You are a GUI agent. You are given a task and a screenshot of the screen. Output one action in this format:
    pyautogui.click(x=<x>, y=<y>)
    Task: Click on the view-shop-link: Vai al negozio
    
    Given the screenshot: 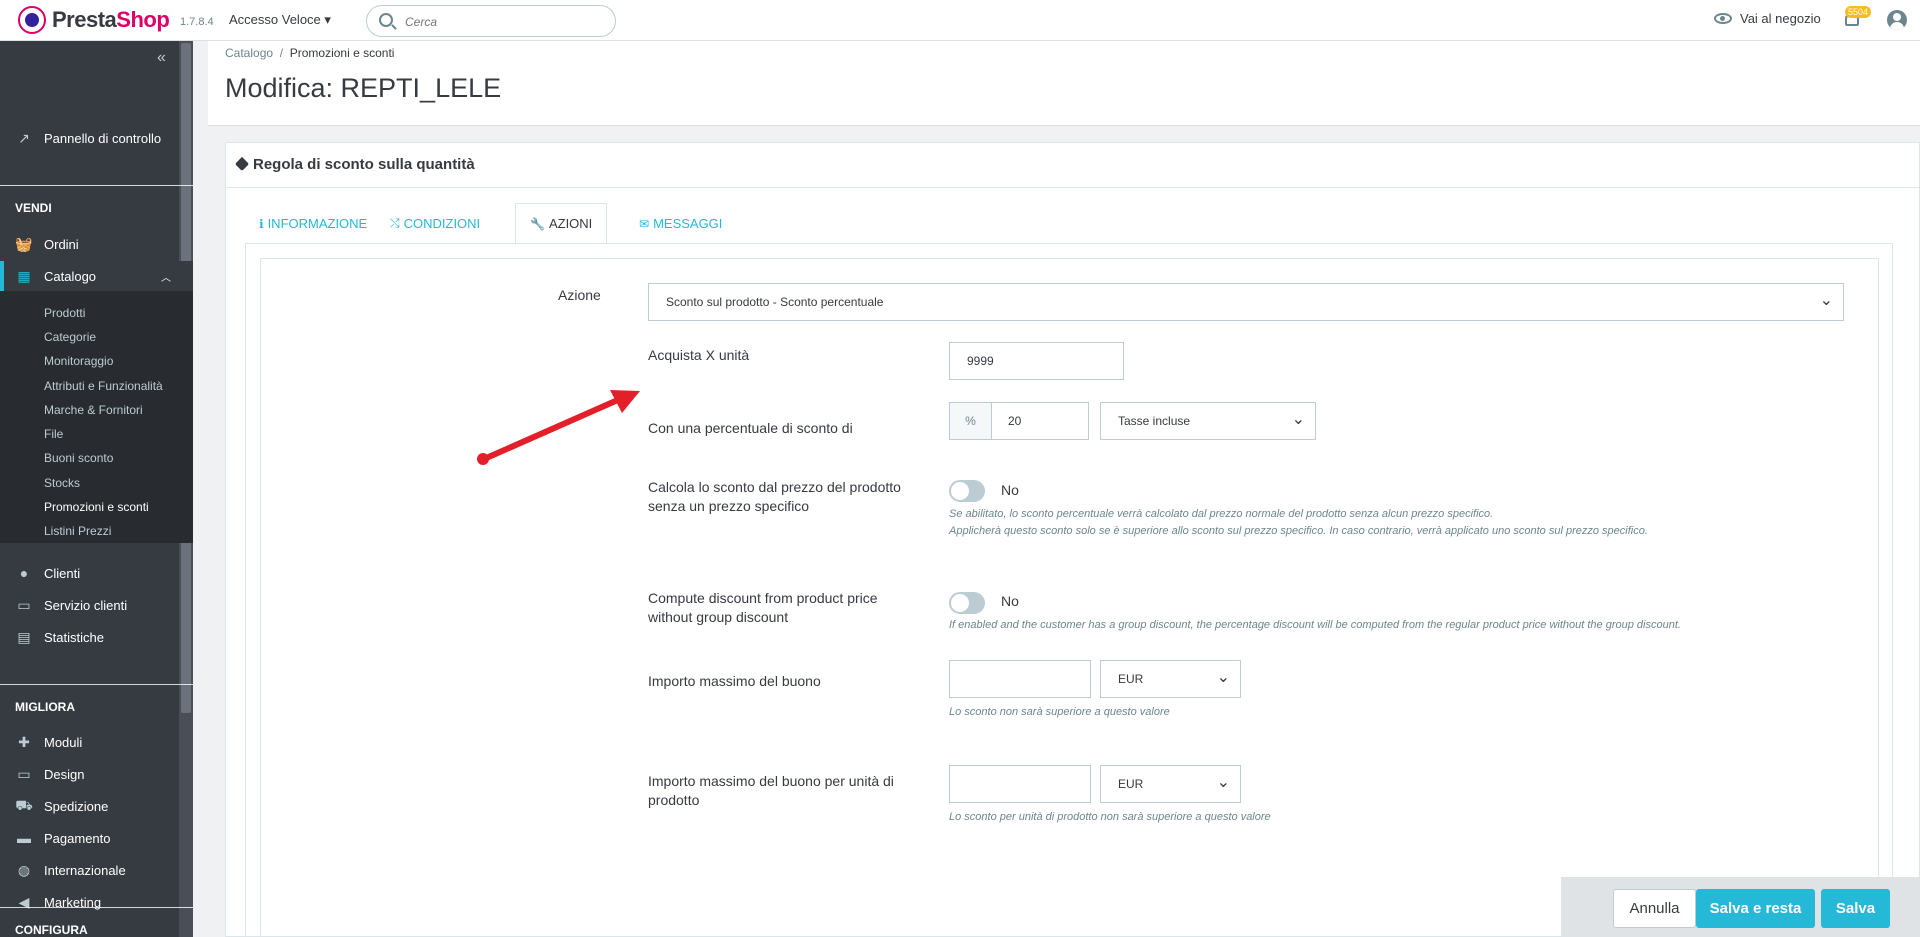 What is the action you would take?
    pyautogui.click(x=1767, y=18)
    